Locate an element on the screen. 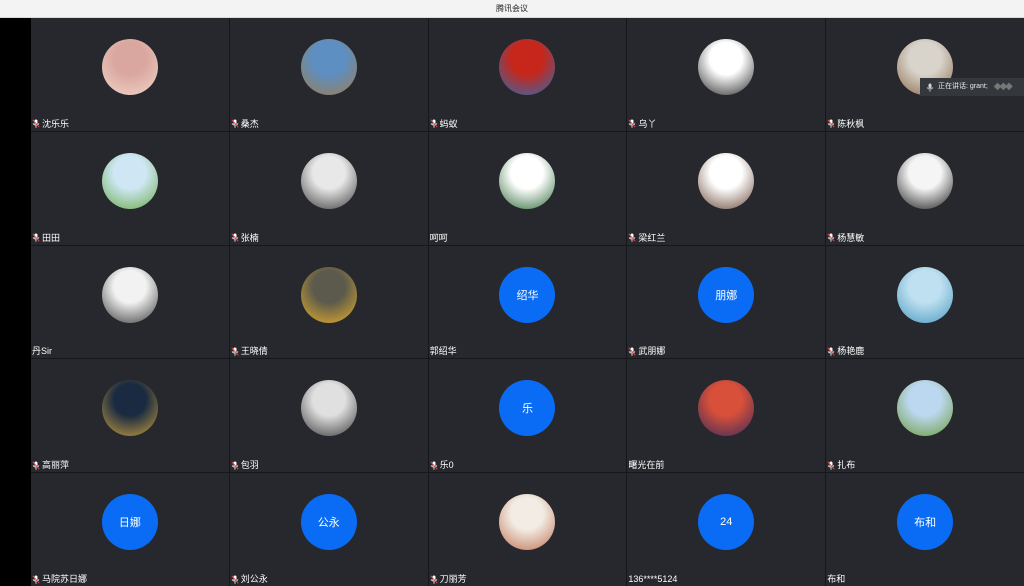 Image resolution: width=1024 pixels, height=586 pixels. participant-tile: 乐乐0 is located at coordinates (527, 416).